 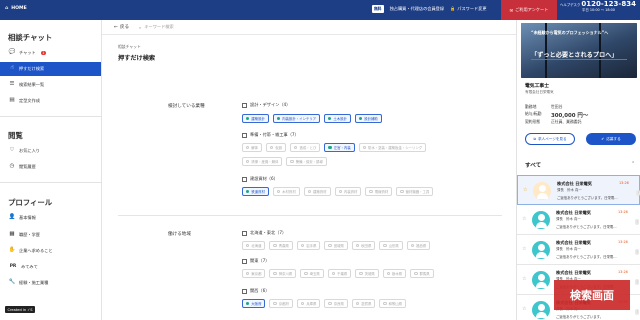 What do you see at coordinates (339, 273) in the screenshot?
I see `filter-chip: 千葉県` at bounding box center [339, 273].